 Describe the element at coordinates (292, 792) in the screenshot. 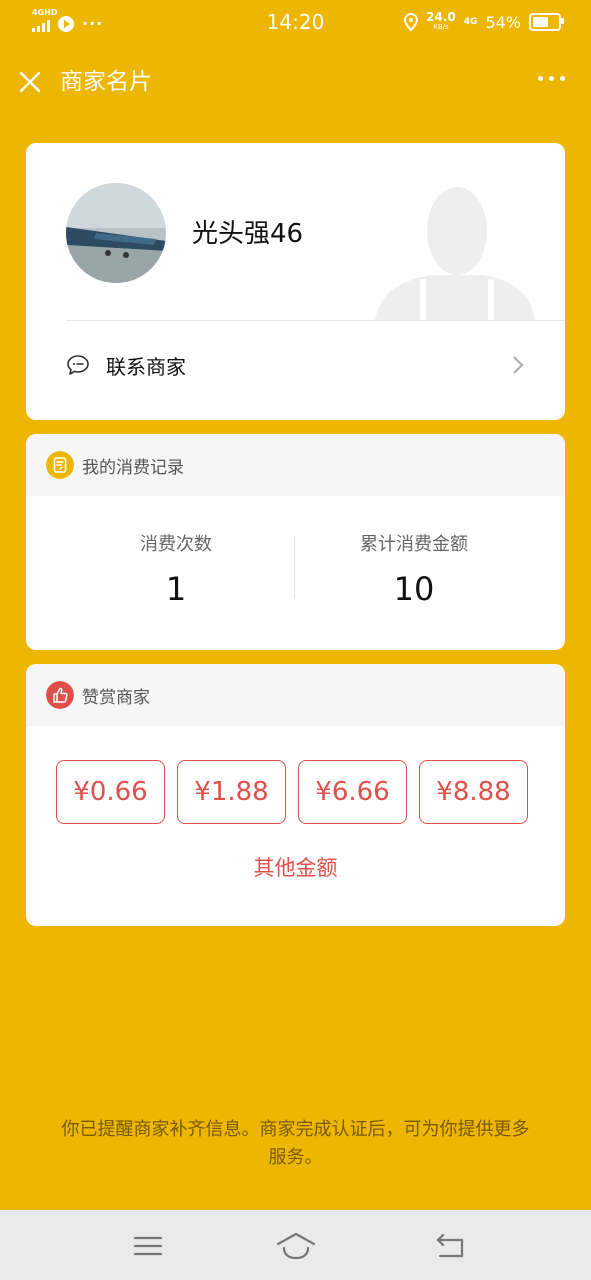

I see `tip-amount-options: ¥0.66 ¥1.88 ¥6.66 ¥8.88` at that location.